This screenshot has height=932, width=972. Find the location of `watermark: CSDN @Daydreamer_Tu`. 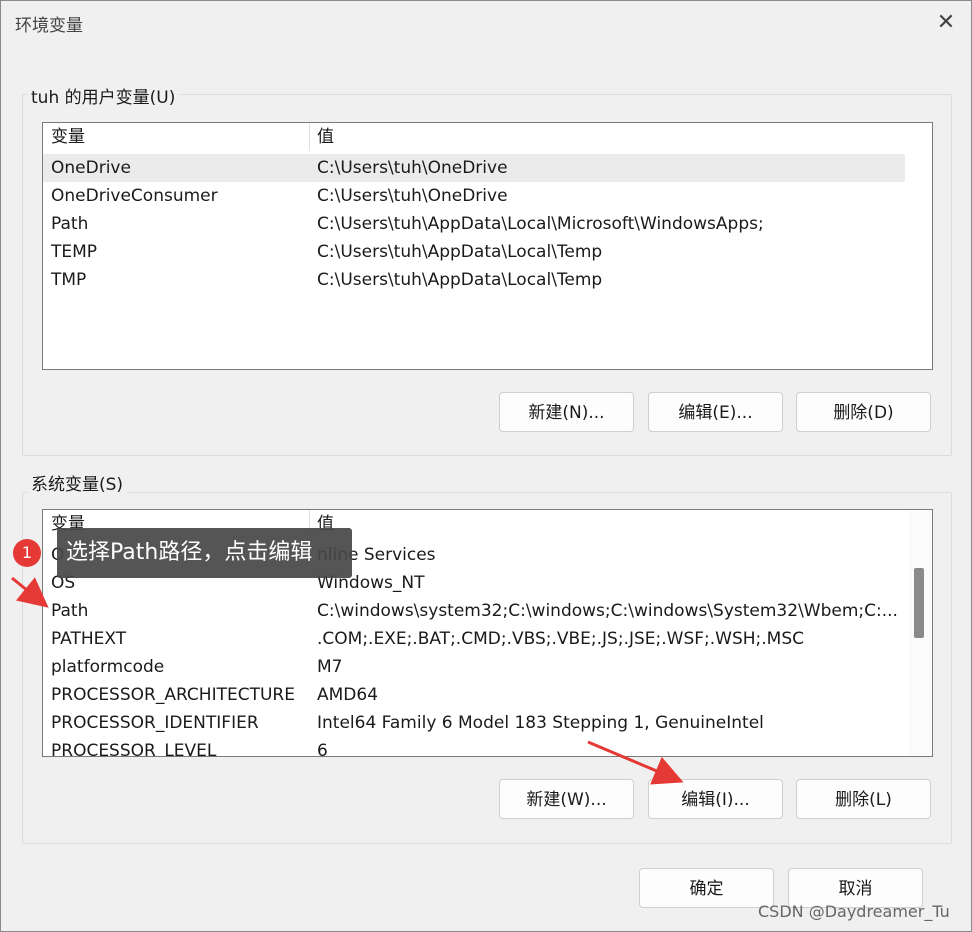

watermark: CSDN @Daydreamer_Tu is located at coordinates (854, 911).